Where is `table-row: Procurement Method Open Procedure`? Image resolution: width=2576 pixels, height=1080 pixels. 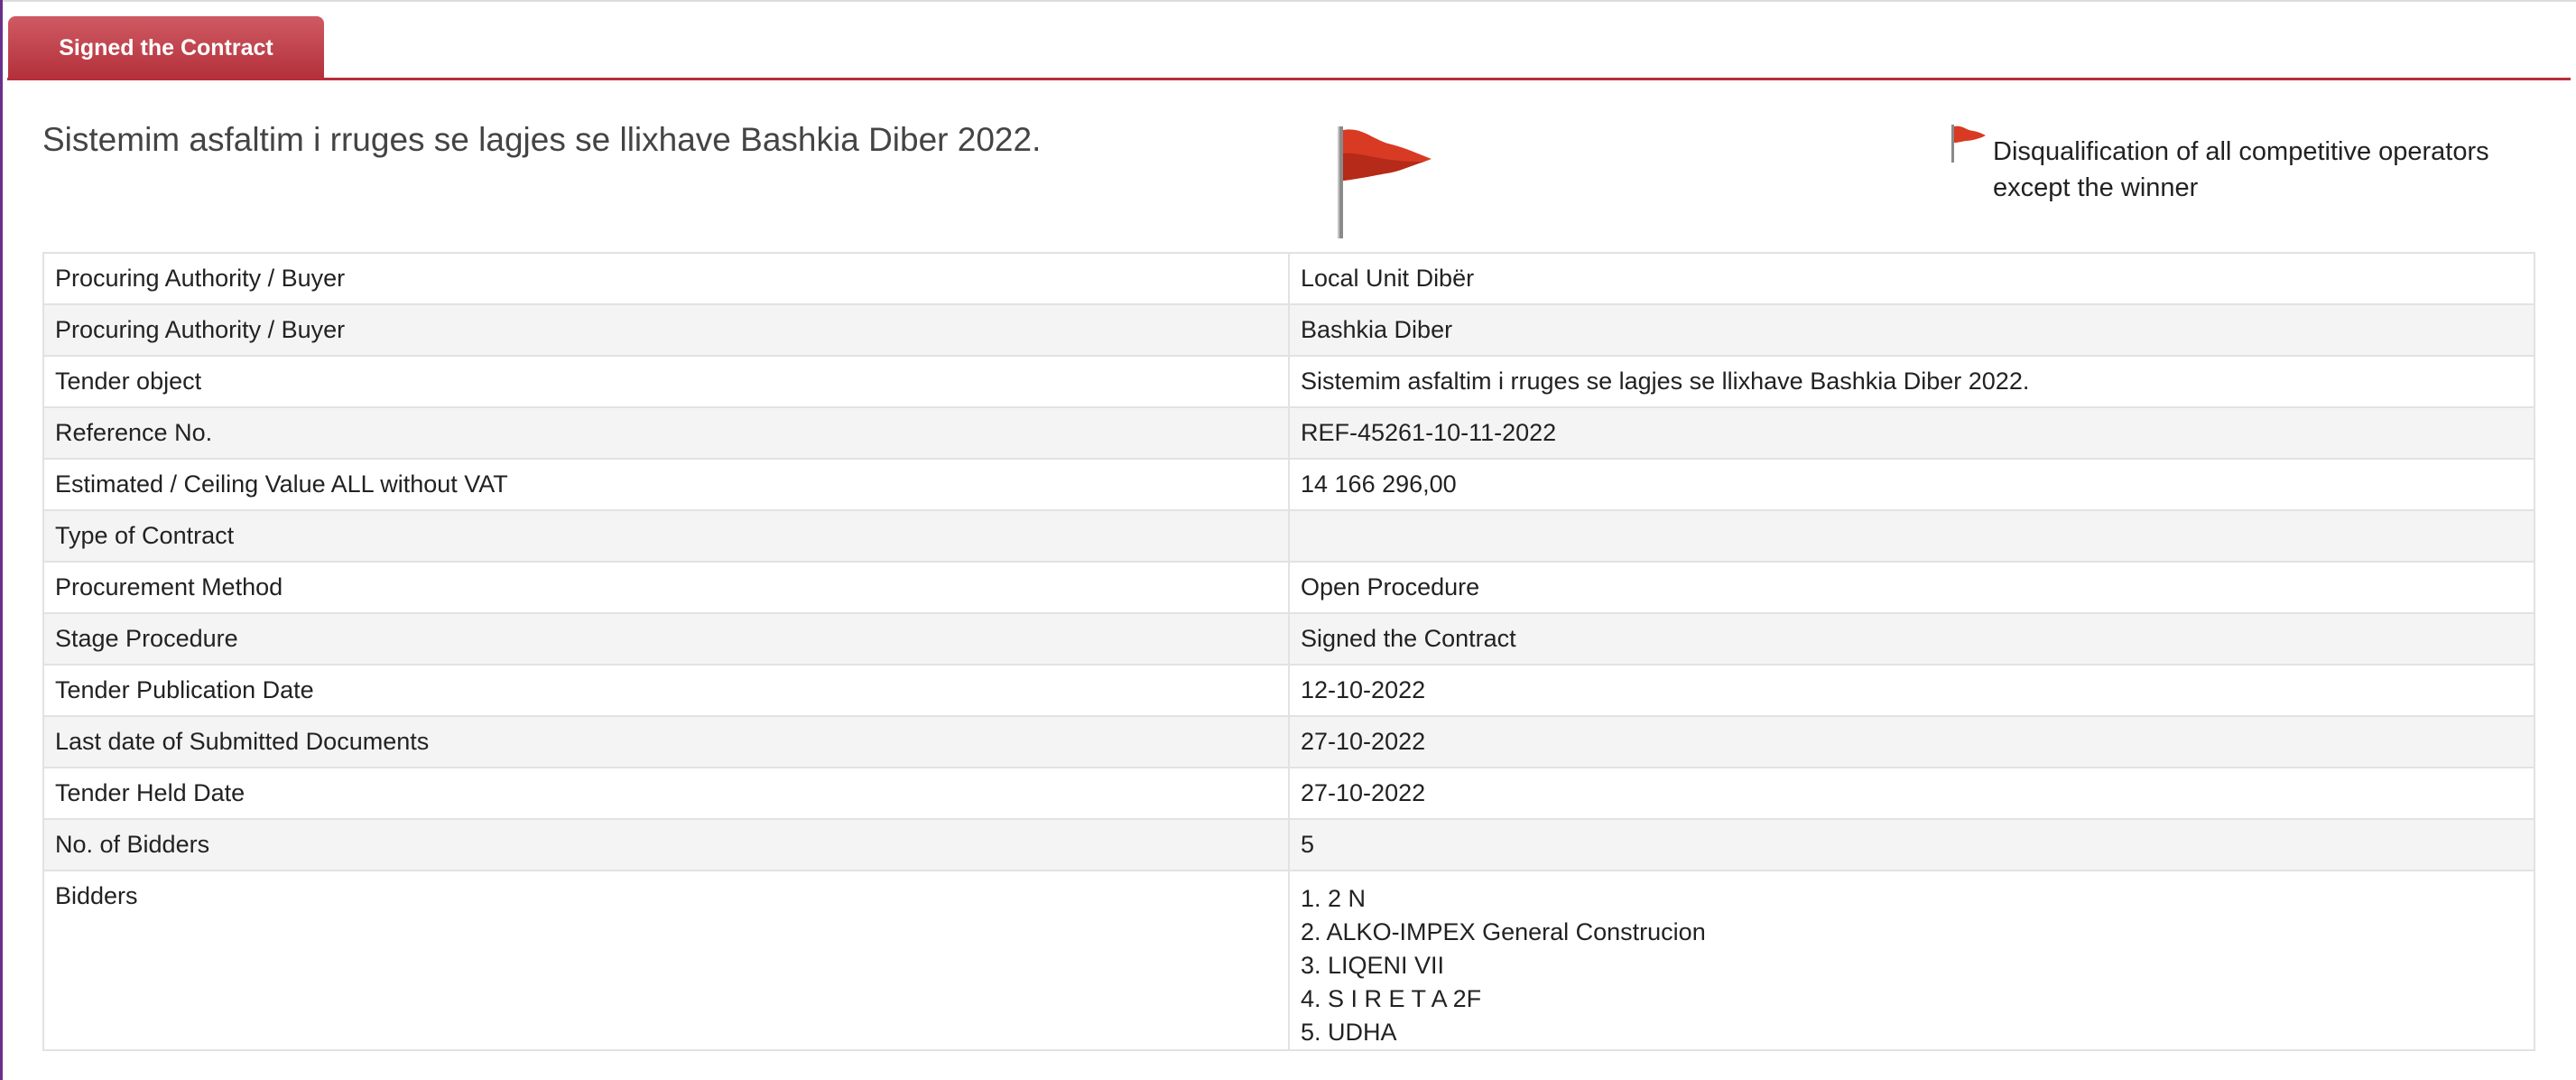 table-row: Procurement Method Open Procedure is located at coordinates (1288, 587).